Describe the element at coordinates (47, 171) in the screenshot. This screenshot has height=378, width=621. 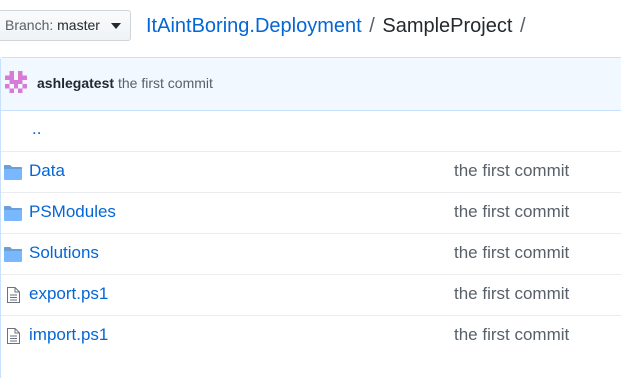
I see `file-name-link: Data` at that location.